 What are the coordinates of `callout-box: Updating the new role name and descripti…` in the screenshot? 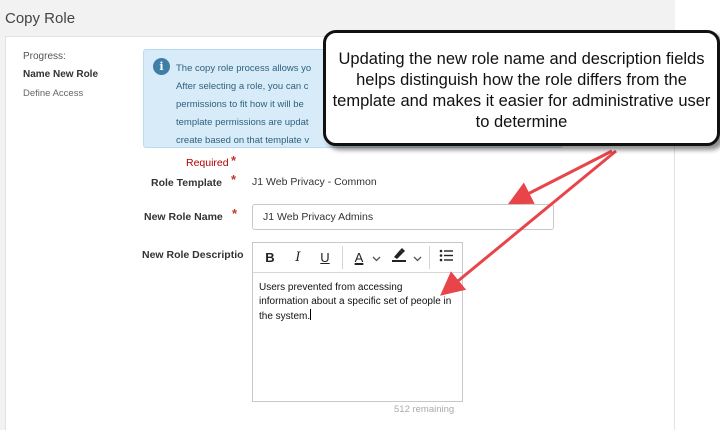 It's located at (521, 88).